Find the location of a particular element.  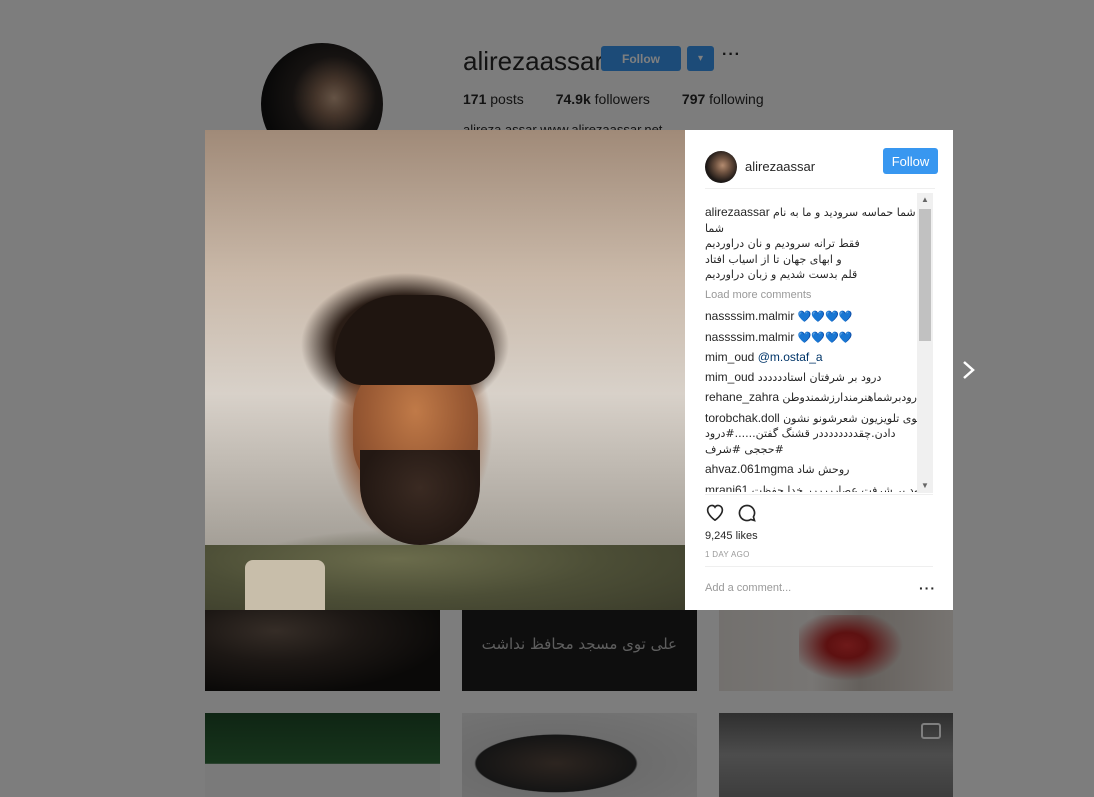

comment-mention-link: @m.ostaf_a is located at coordinates (790, 357).